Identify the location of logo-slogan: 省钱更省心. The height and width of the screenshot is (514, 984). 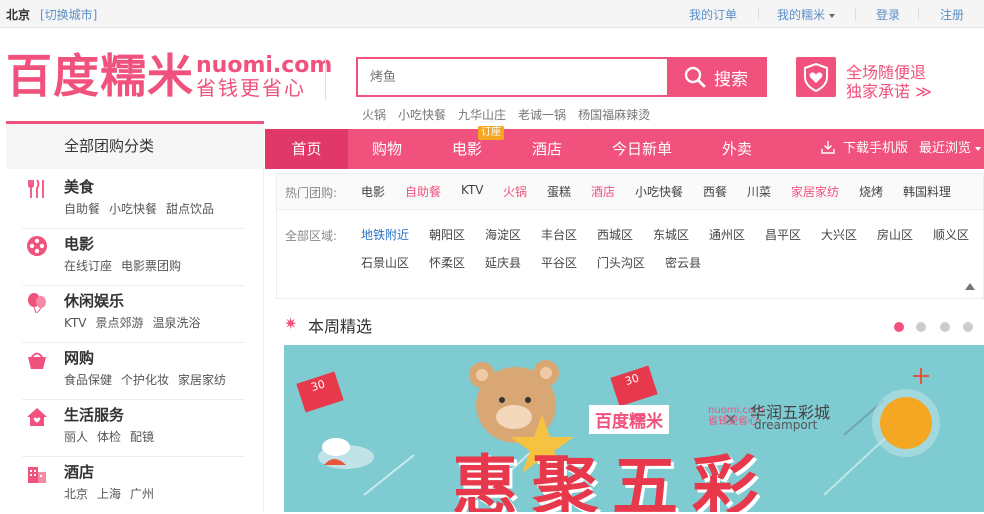
(251, 88).